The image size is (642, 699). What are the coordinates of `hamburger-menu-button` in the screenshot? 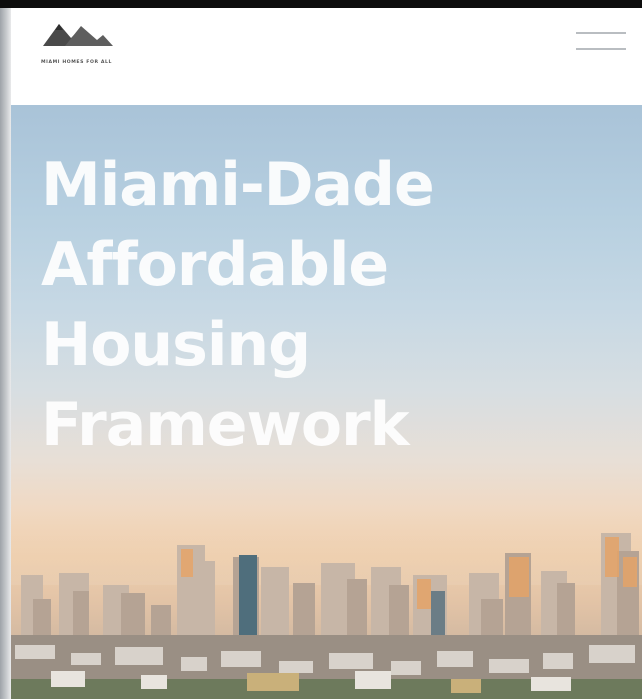 It's located at (601, 40).